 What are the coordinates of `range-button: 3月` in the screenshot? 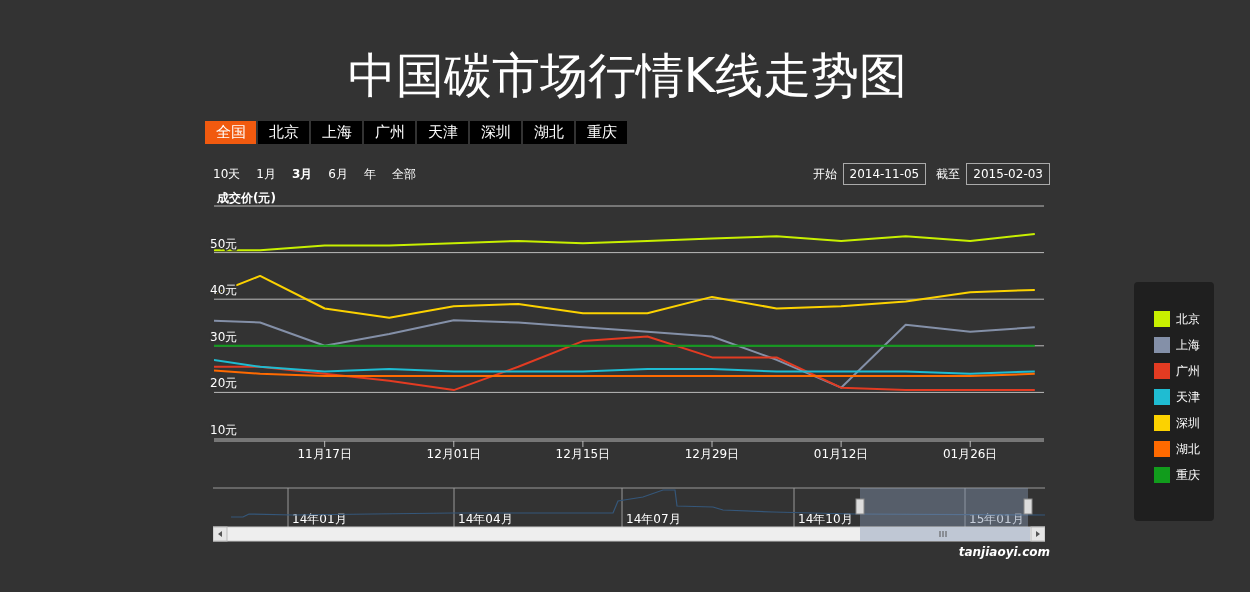 It's located at (302, 174).